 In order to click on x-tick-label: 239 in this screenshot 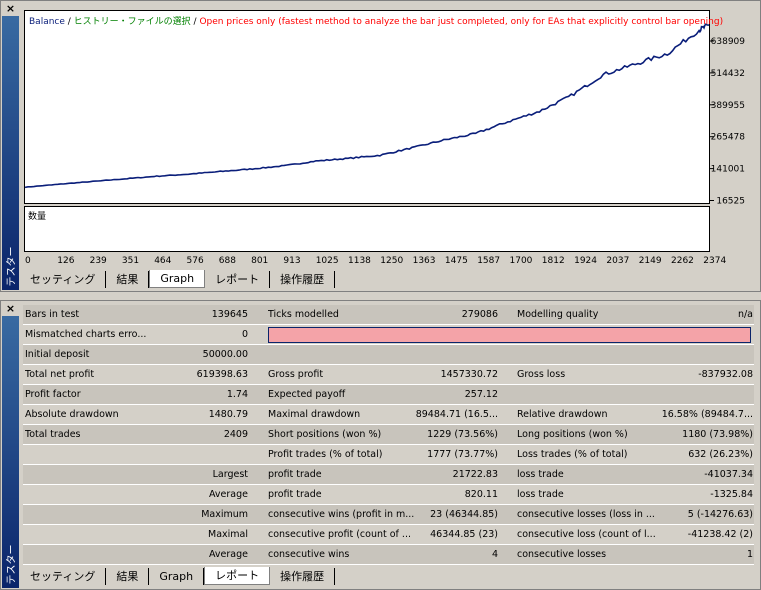, I will do `click(98, 261)`.